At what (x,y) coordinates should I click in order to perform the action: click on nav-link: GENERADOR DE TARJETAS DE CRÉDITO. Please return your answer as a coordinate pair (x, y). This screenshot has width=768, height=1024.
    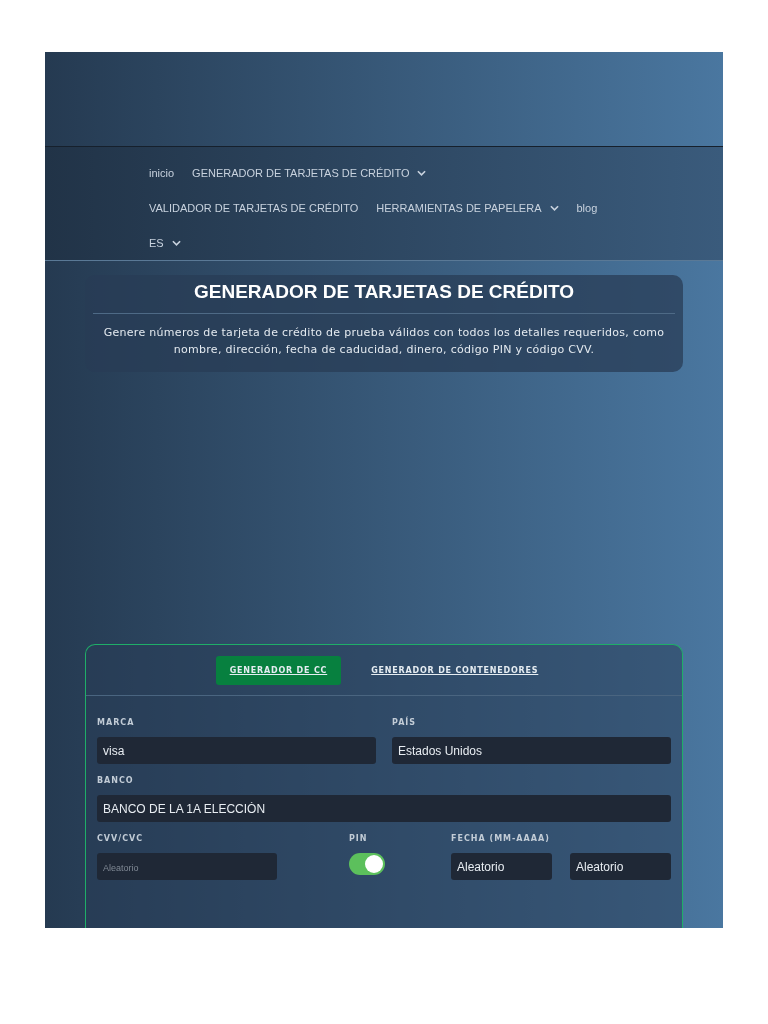
    Looking at the image, I should click on (309, 172).